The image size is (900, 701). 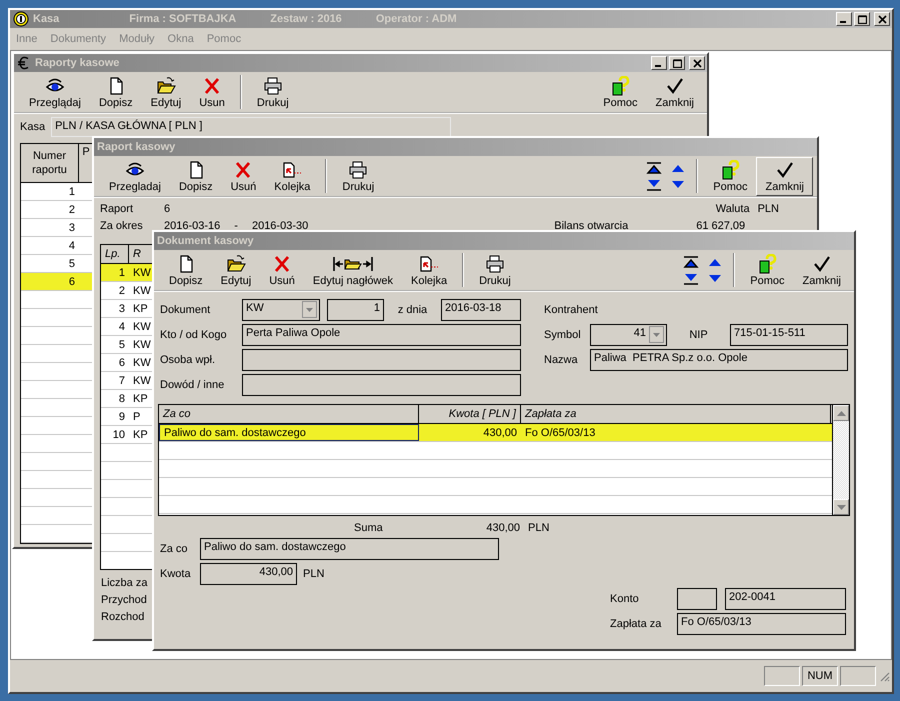 I want to click on column-header: Kwota [ PLN ], so click(x=470, y=414).